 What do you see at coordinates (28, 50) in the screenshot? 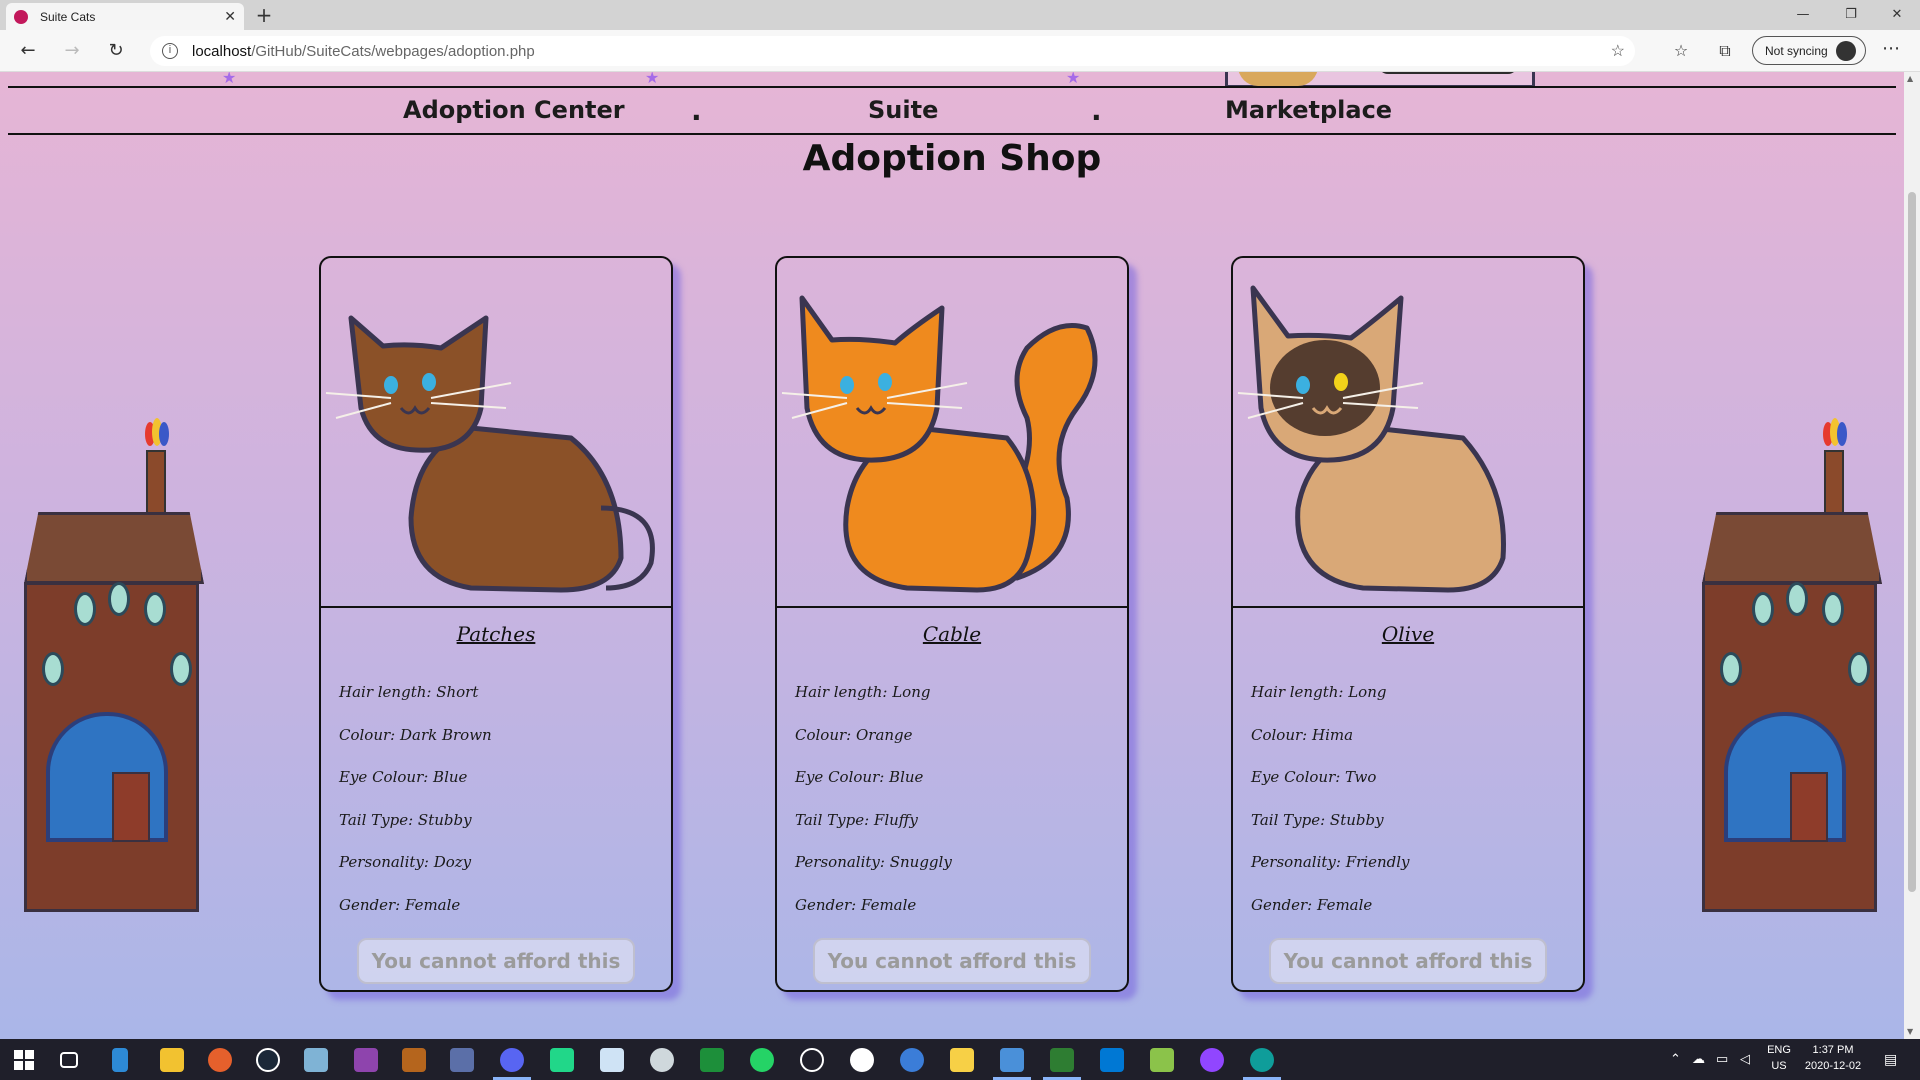
I see `back-arrow-icon: ←` at bounding box center [28, 50].